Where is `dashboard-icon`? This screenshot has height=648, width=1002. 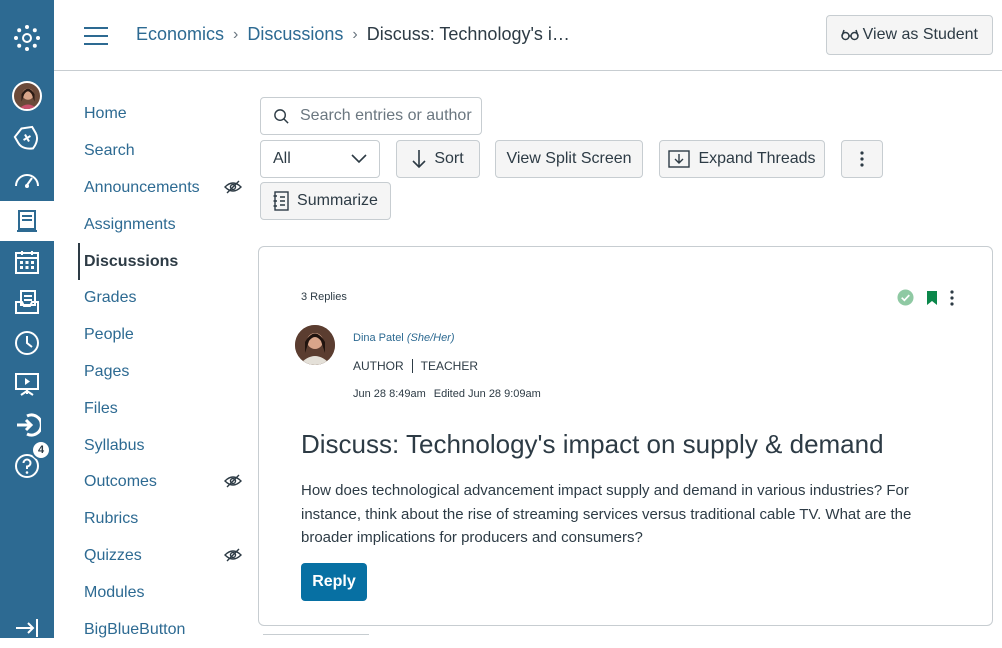 dashboard-icon is located at coordinates (27, 180).